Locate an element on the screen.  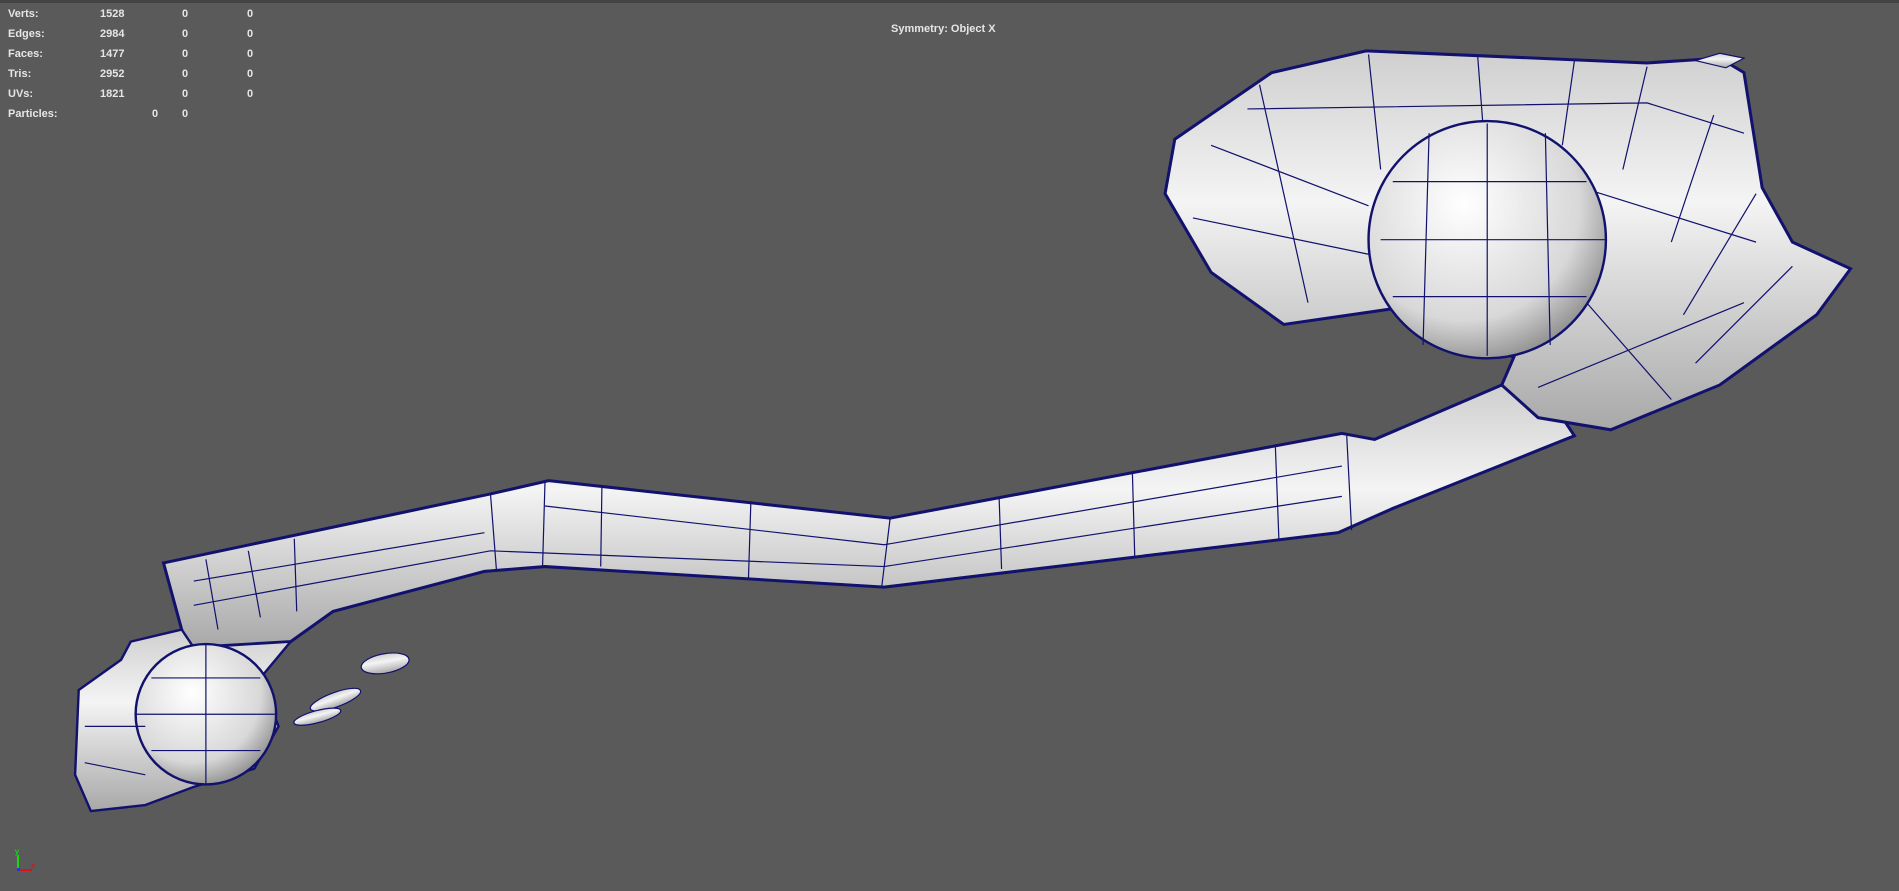
axis-y-label: y is located at coordinates (17, 851).